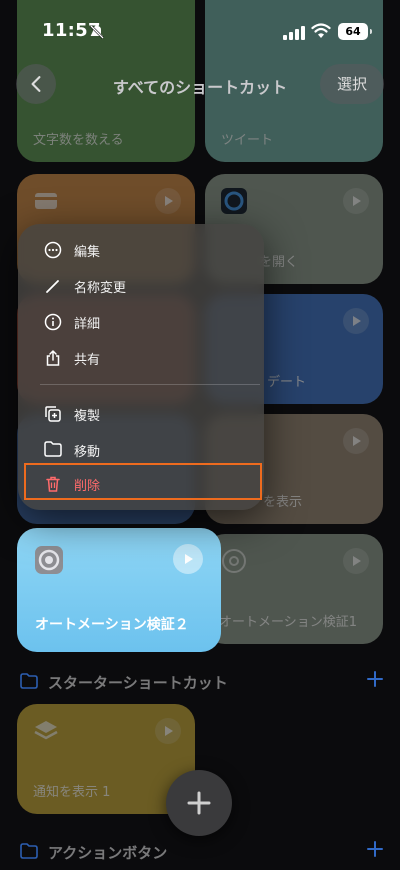  I want to click on card-label: オートメーション検証1, so click(288, 622).